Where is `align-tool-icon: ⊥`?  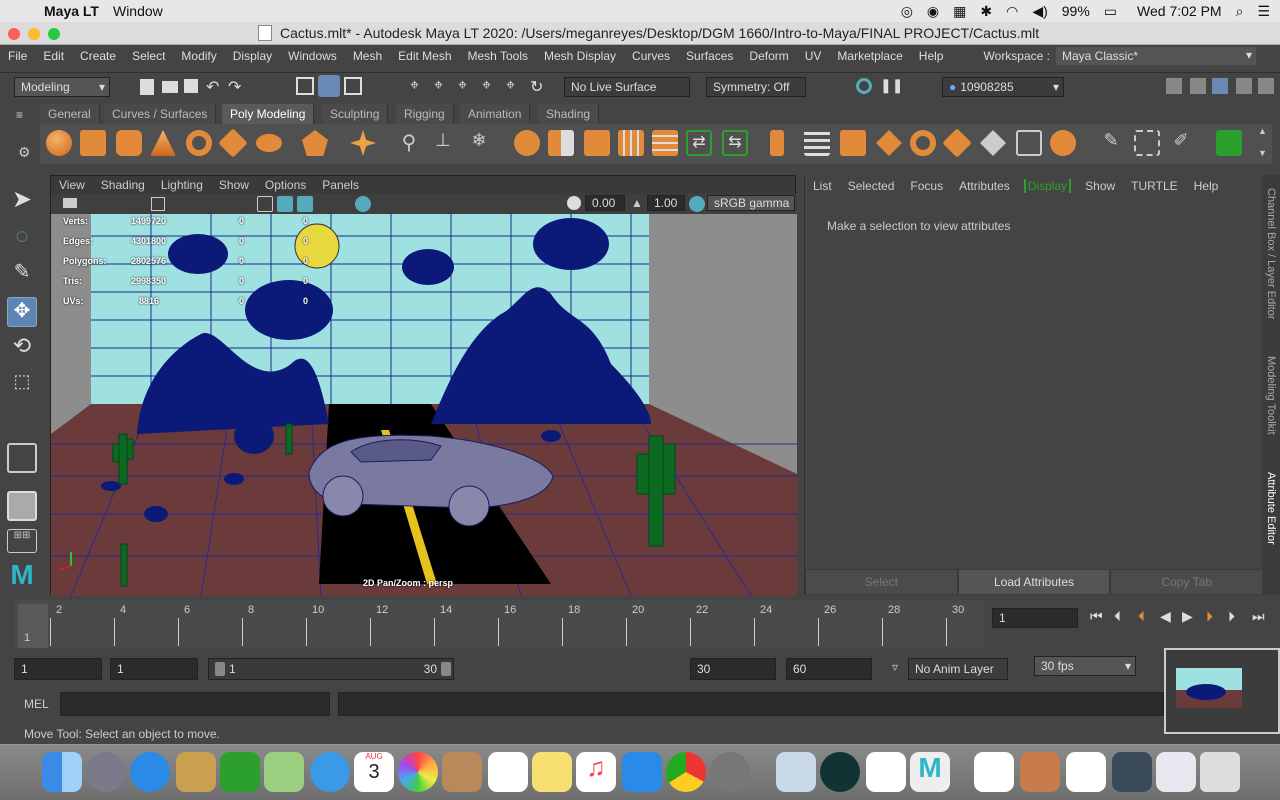 align-tool-icon: ⊥ is located at coordinates (443, 143).